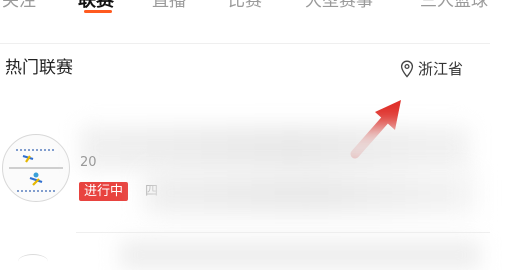 Image resolution: width=524 pixels, height=270 pixels. Describe the element at coordinates (96, 8) in the screenshot. I see `tab-league: 联赛` at that location.